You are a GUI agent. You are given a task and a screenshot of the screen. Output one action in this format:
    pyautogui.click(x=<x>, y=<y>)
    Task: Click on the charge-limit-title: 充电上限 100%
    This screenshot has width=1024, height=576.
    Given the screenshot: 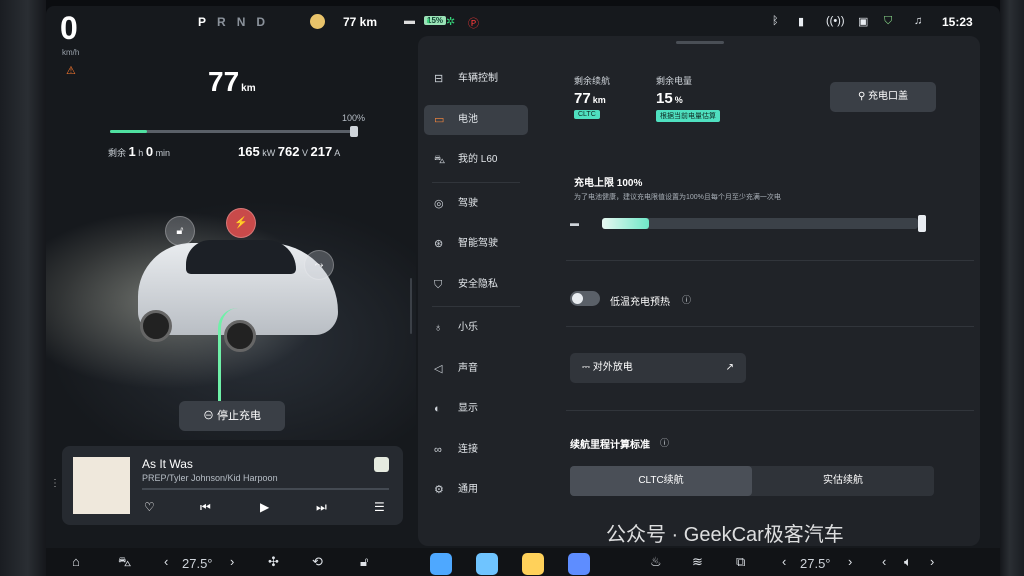 What is the action you would take?
    pyautogui.click(x=608, y=183)
    